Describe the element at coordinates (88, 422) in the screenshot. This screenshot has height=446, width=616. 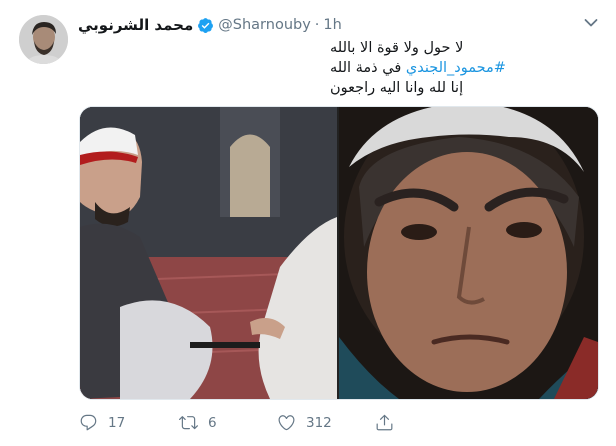
I see `reply-icon` at that location.